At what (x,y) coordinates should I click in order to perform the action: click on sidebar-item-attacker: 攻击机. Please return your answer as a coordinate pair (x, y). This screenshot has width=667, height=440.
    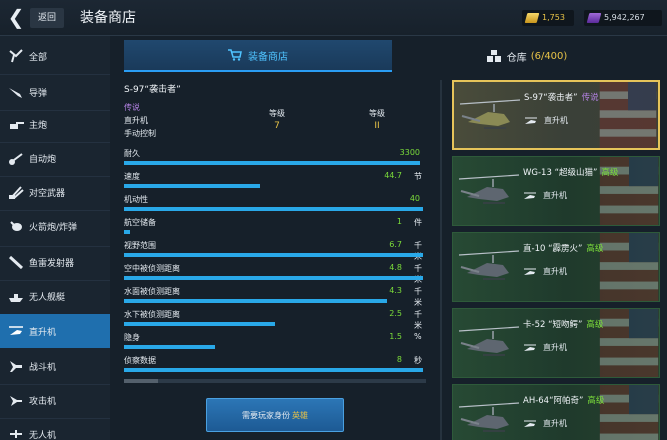
    Looking at the image, I should click on (55, 400).